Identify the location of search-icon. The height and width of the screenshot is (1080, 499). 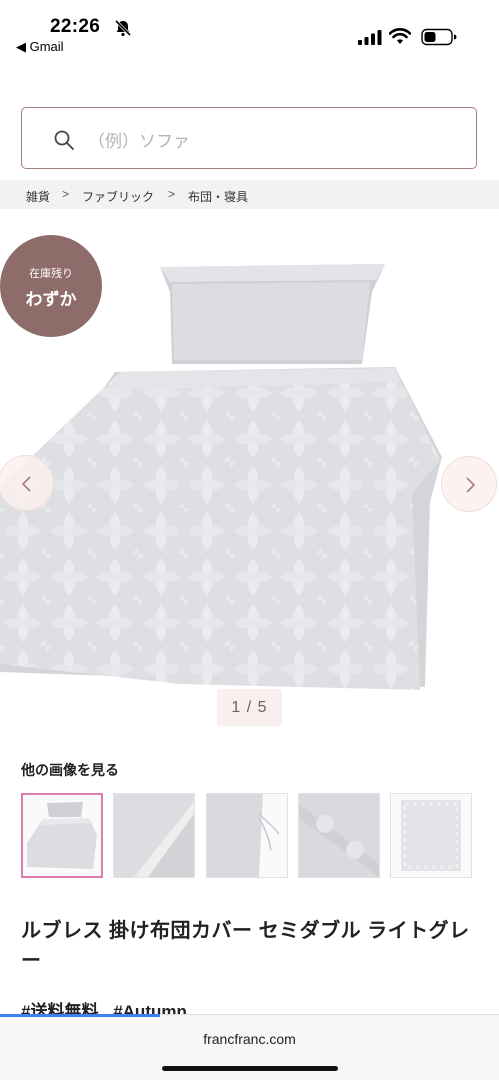
(64, 140).